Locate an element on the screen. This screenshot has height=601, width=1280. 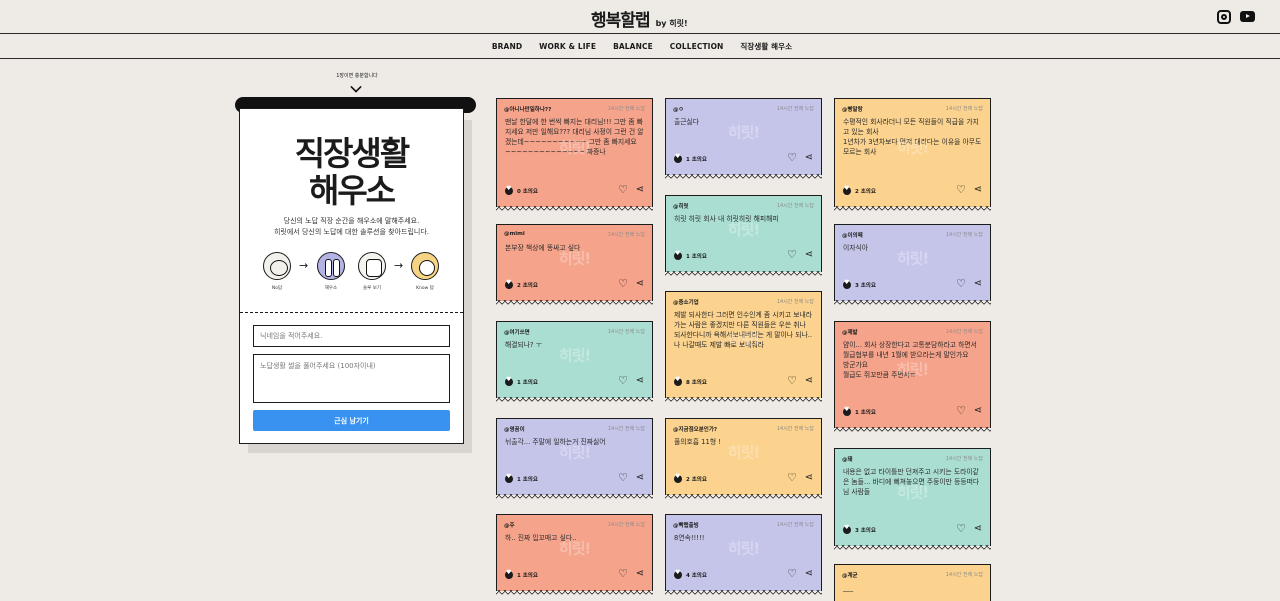
youtube-icon is located at coordinates (1247, 16).